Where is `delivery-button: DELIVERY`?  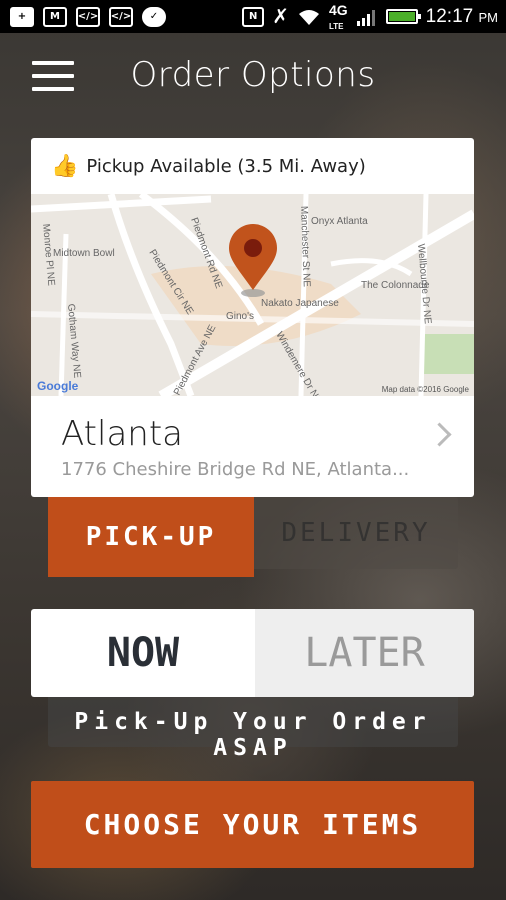 delivery-button: DELIVERY is located at coordinates (356, 533).